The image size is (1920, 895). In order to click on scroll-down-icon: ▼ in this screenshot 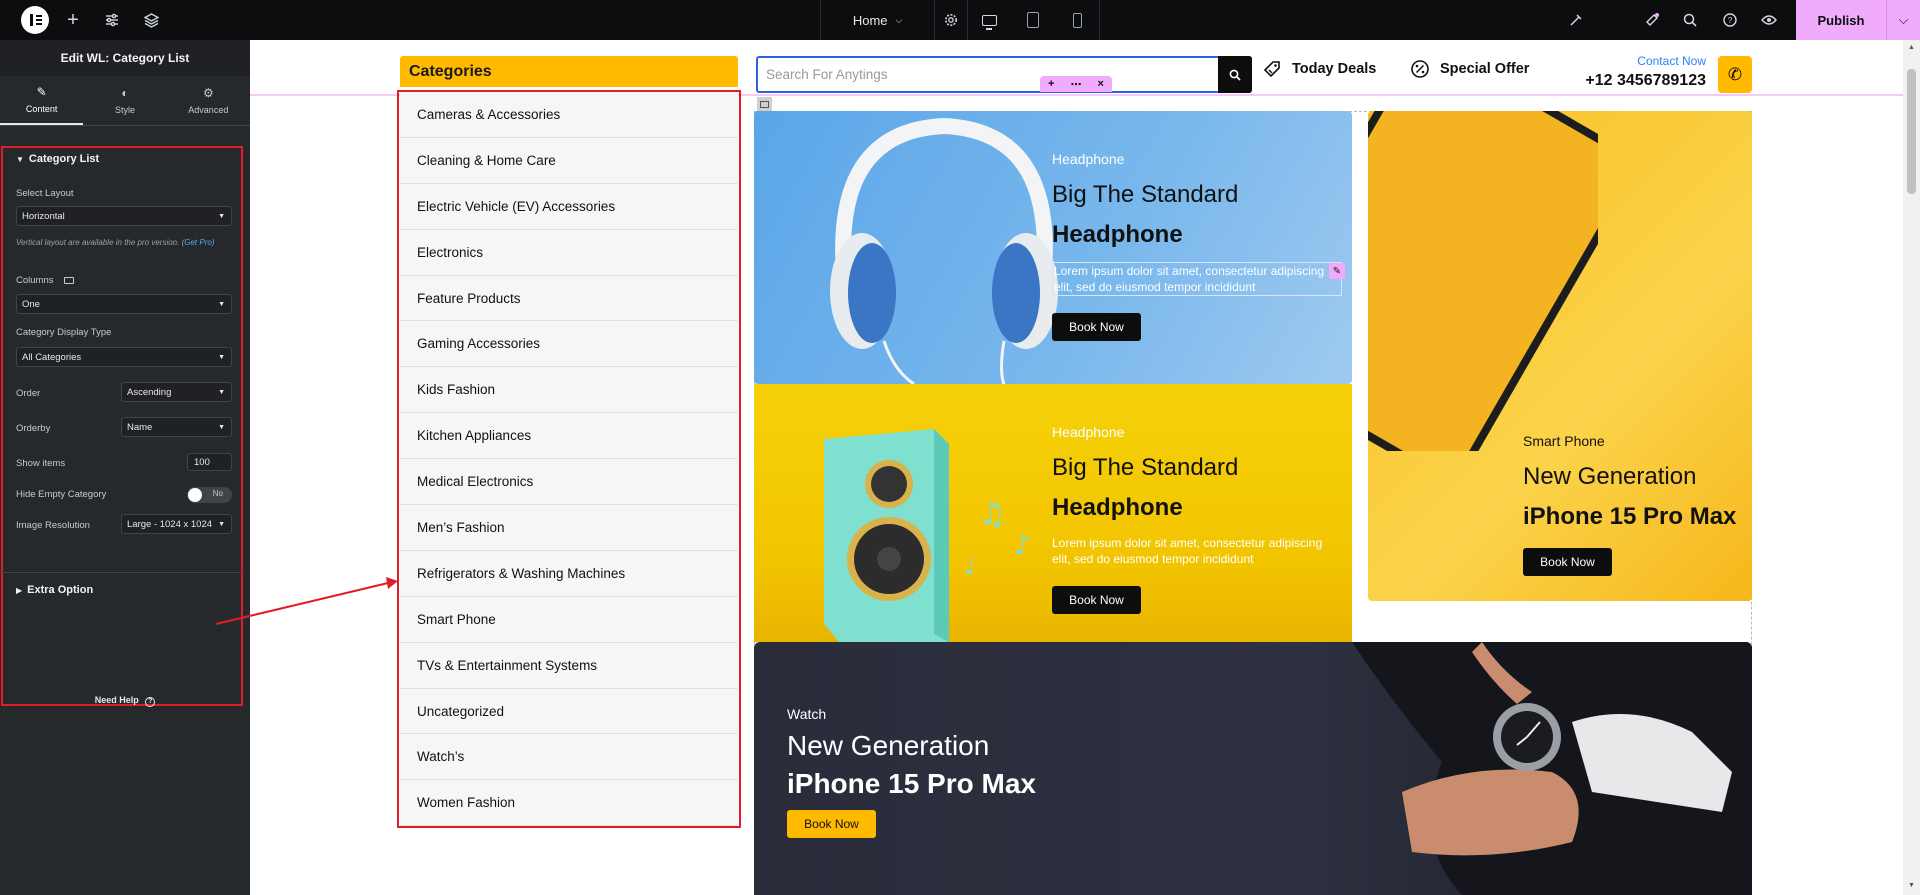, I will do `click(1911, 885)`.